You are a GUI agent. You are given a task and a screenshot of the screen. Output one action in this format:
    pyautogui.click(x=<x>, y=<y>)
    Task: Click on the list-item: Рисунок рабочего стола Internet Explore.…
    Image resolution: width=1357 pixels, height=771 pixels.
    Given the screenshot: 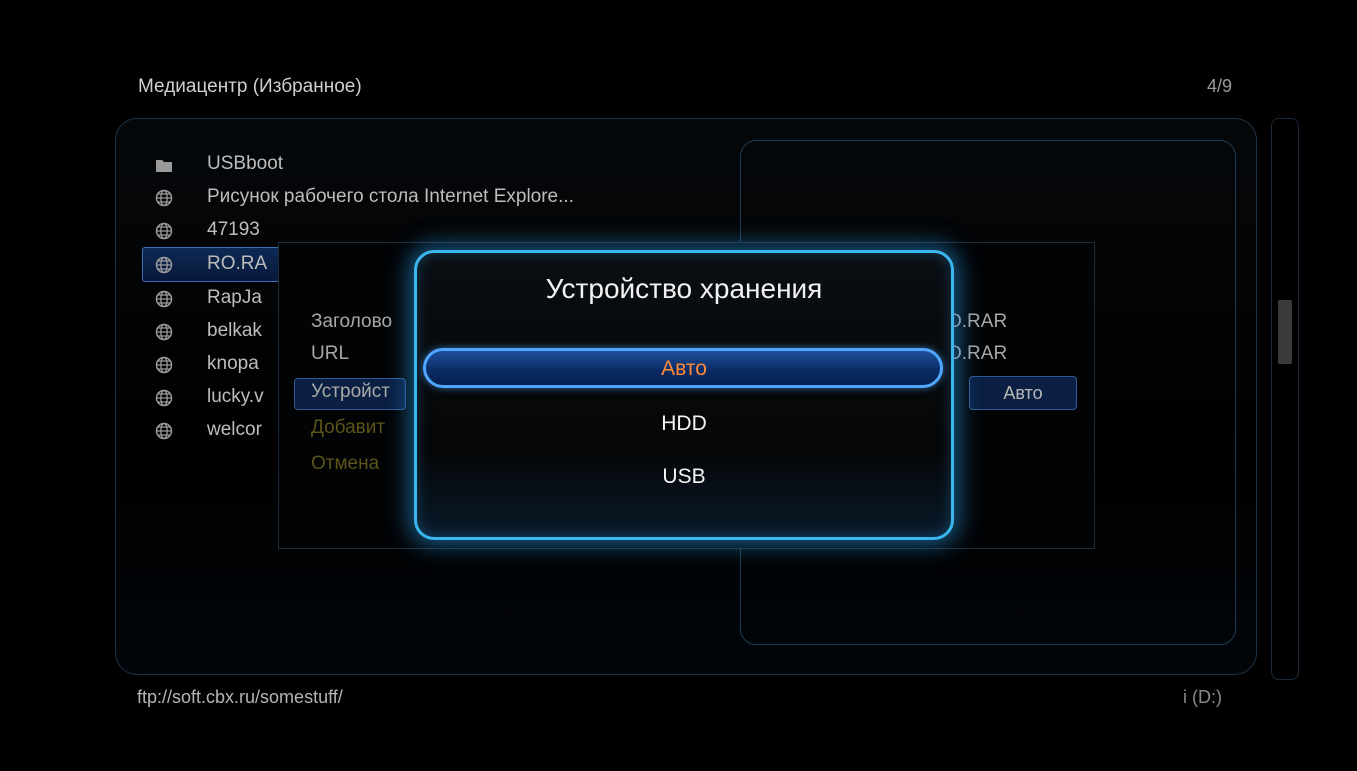 What is the action you would take?
    pyautogui.click(x=443, y=197)
    